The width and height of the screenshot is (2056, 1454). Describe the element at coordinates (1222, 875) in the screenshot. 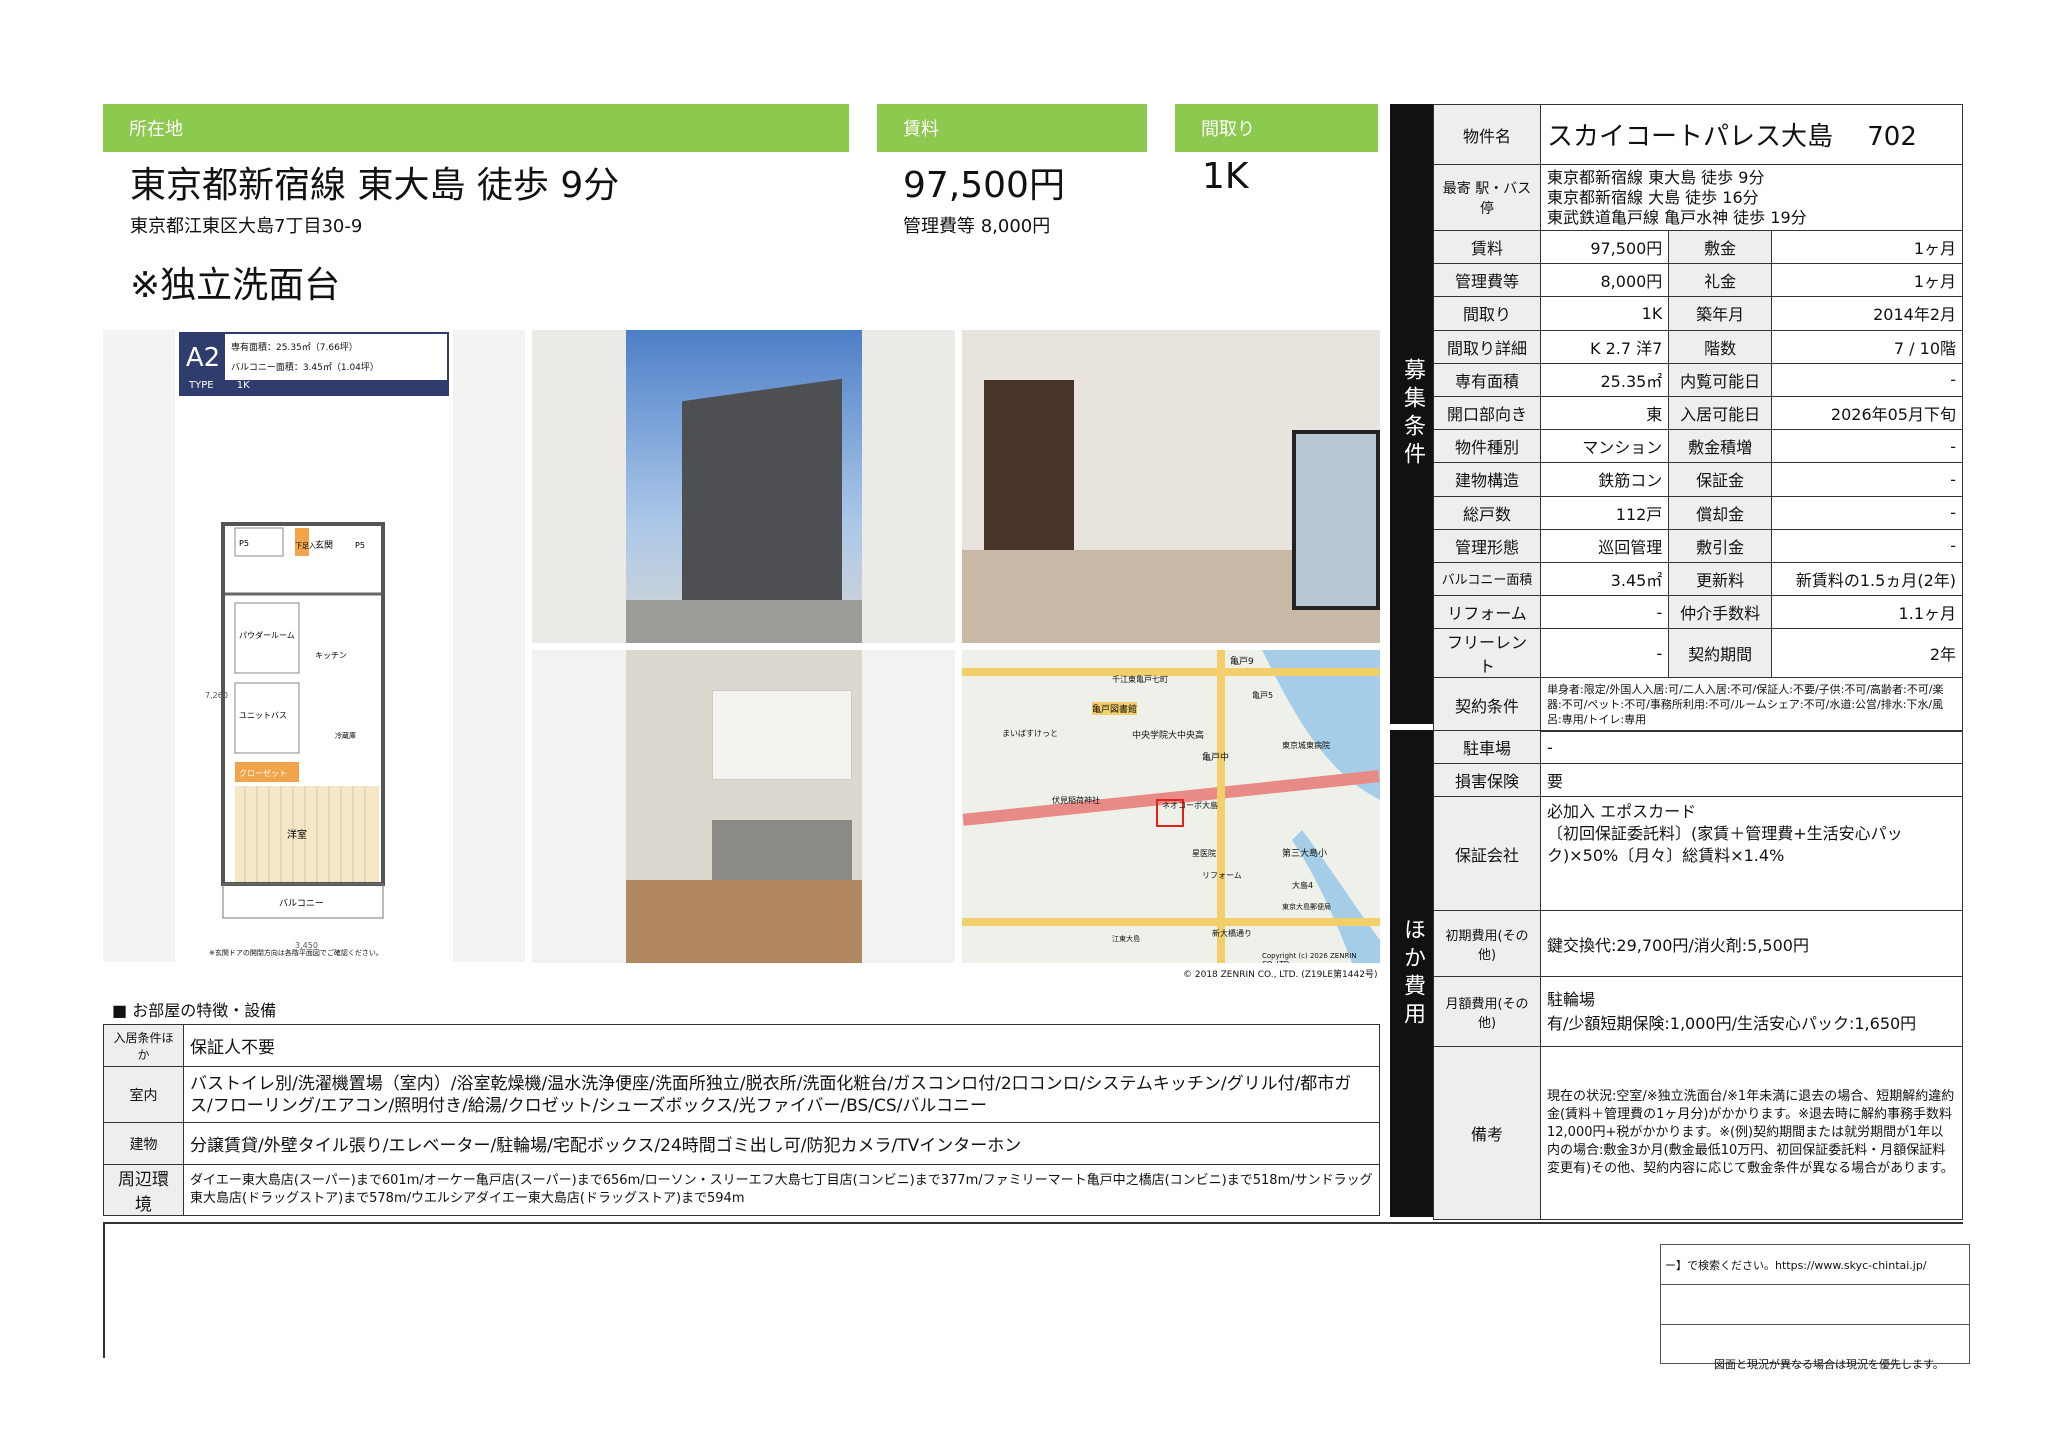

I see `map-label: リフォーム` at that location.